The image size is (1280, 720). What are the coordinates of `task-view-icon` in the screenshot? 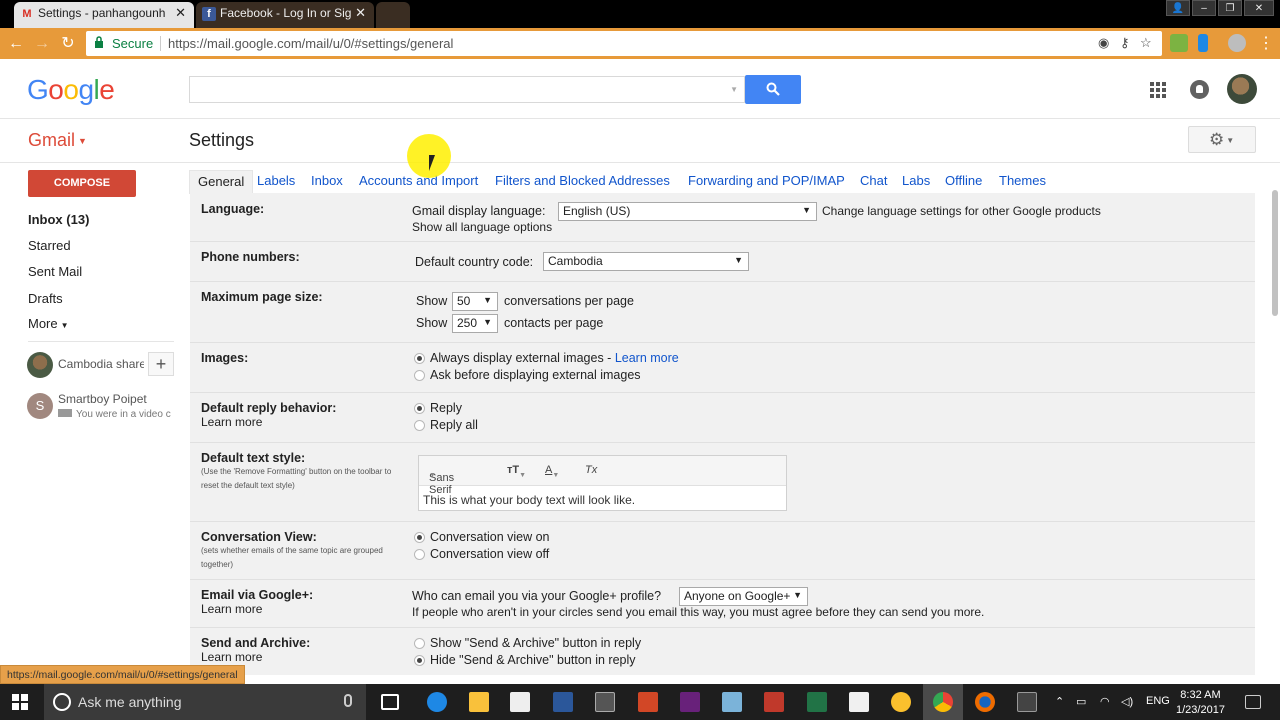 It's located at (390, 702).